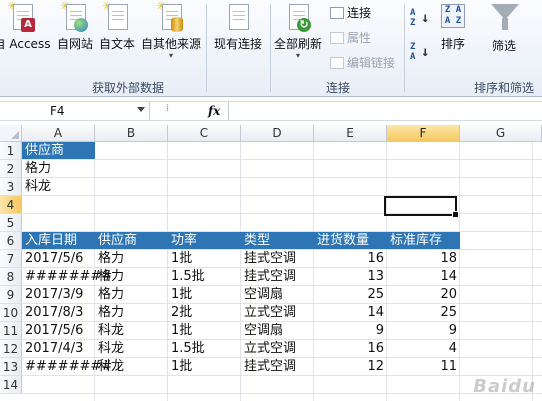 This screenshot has width=542, height=401. What do you see at coordinates (350, 367) in the screenshot?
I see `table-cell: 12` at bounding box center [350, 367].